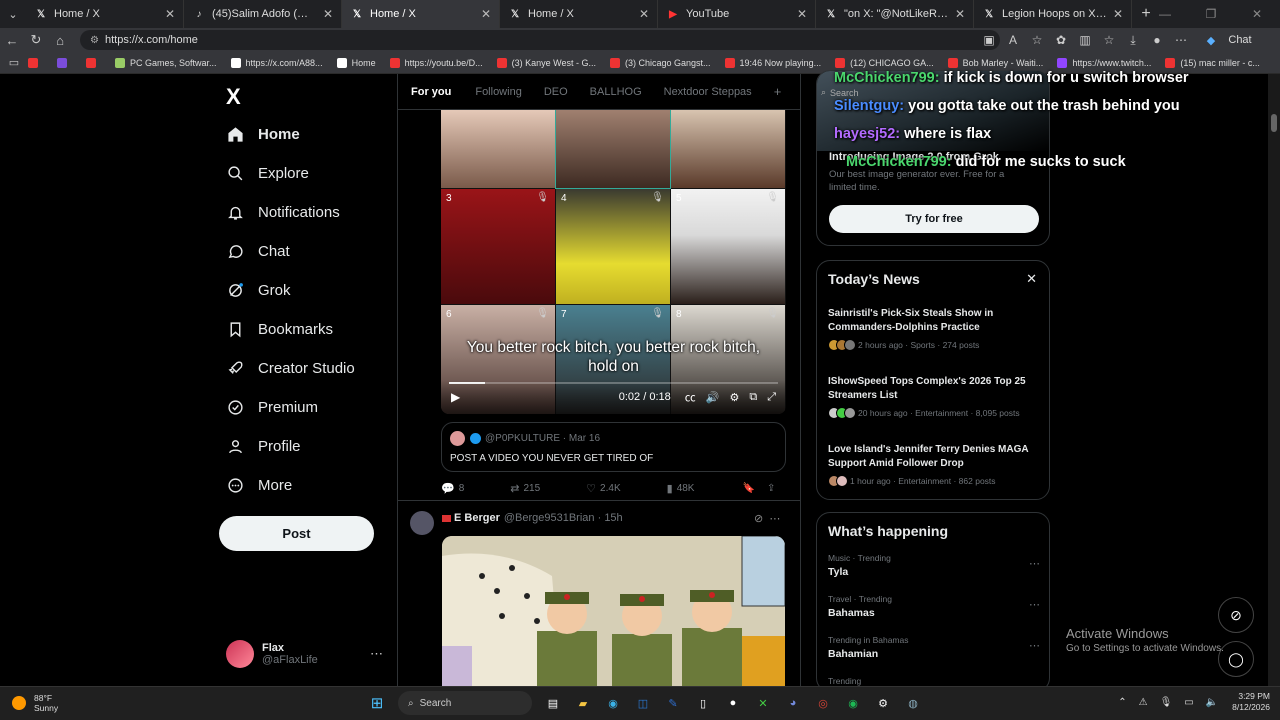  I want to click on refresh-icon: ↻, so click(36, 40).